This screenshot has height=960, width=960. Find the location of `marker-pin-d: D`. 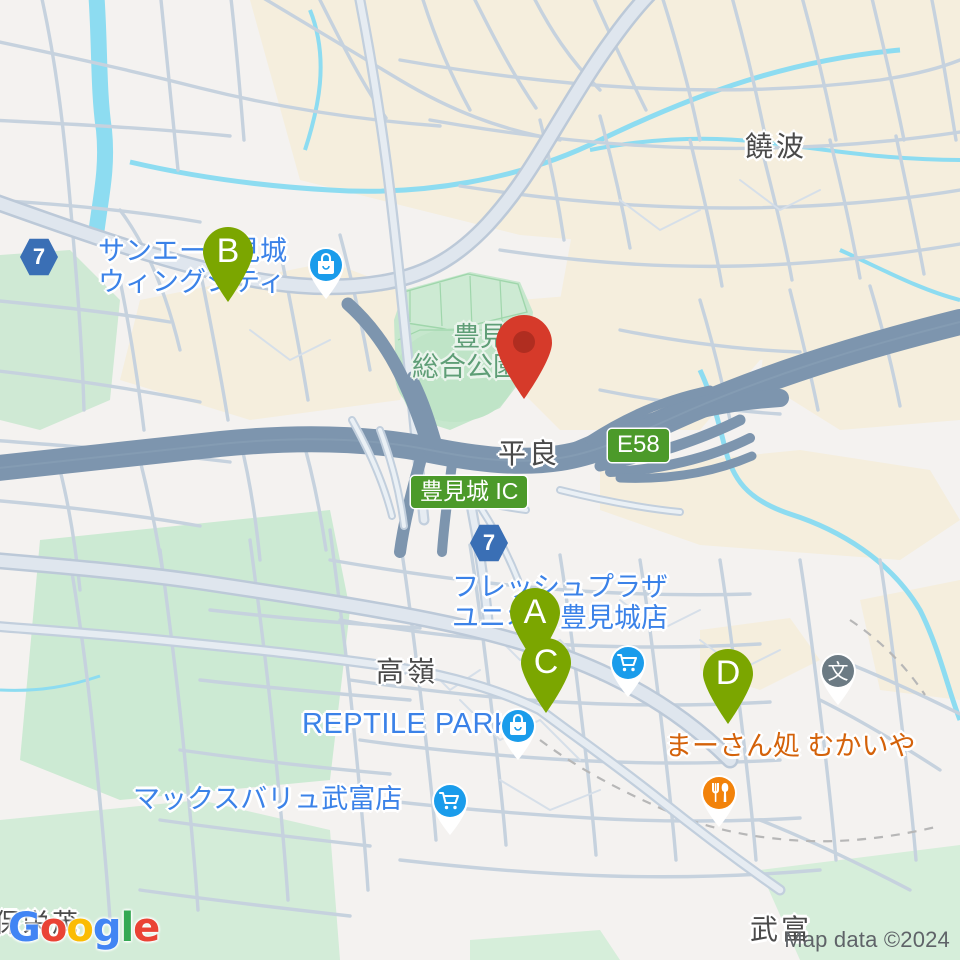

marker-pin-d: D is located at coordinates (728, 685).